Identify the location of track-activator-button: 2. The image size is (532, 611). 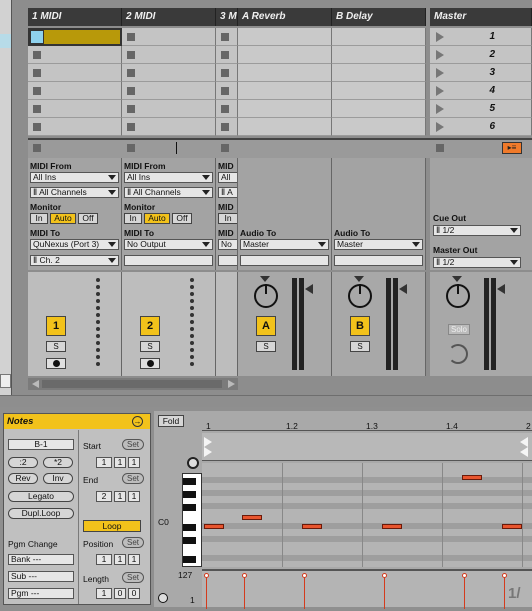
(150, 326).